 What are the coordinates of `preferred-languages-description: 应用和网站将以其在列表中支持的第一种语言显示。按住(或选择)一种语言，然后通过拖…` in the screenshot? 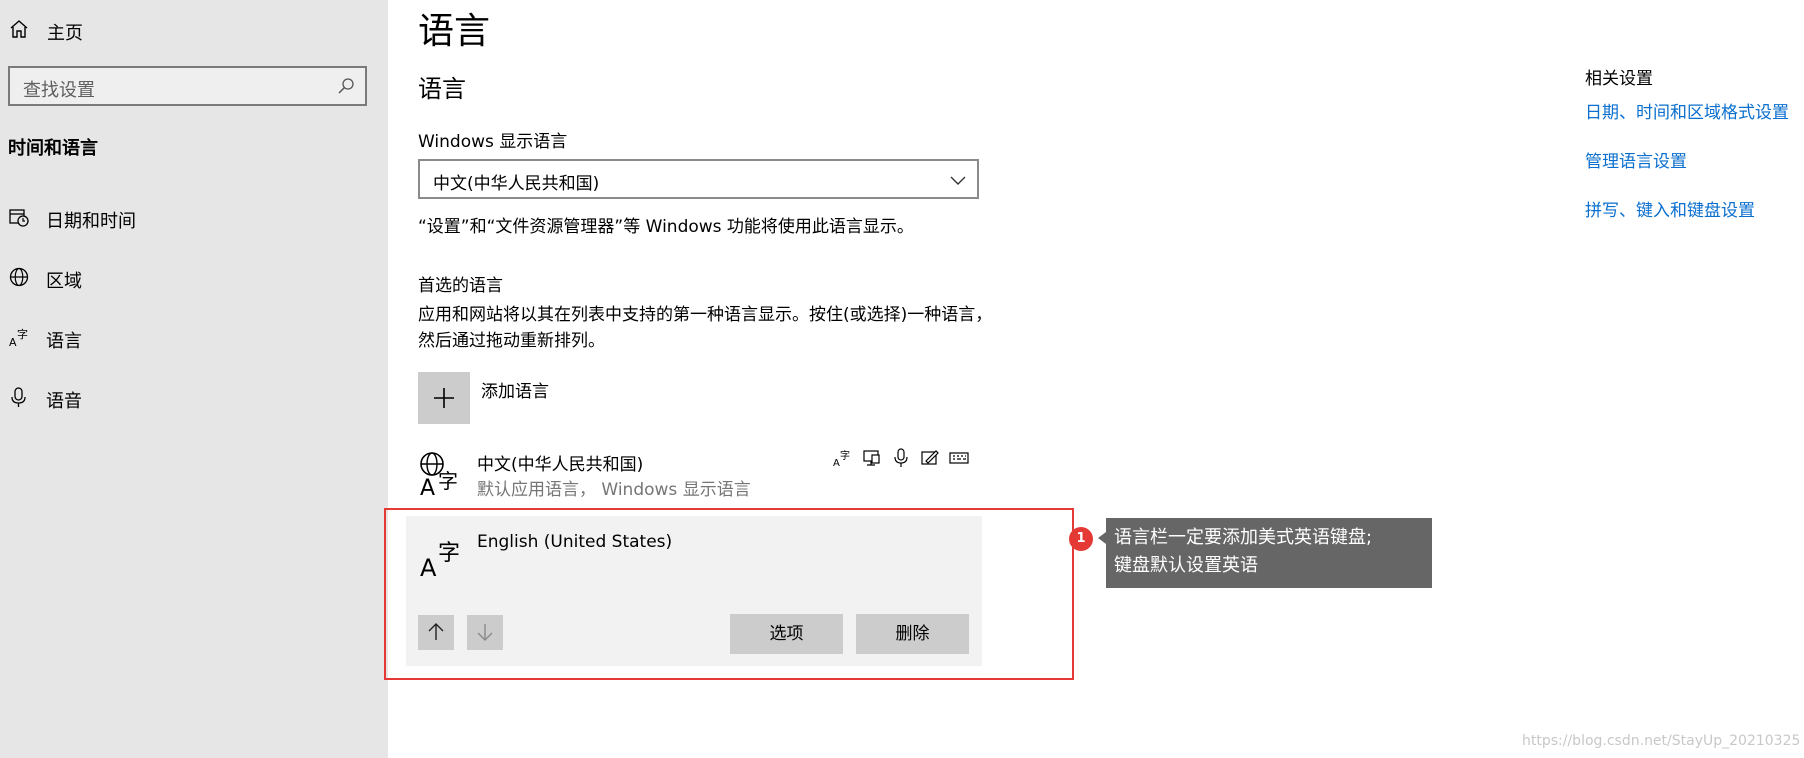 It's located at (705, 328).